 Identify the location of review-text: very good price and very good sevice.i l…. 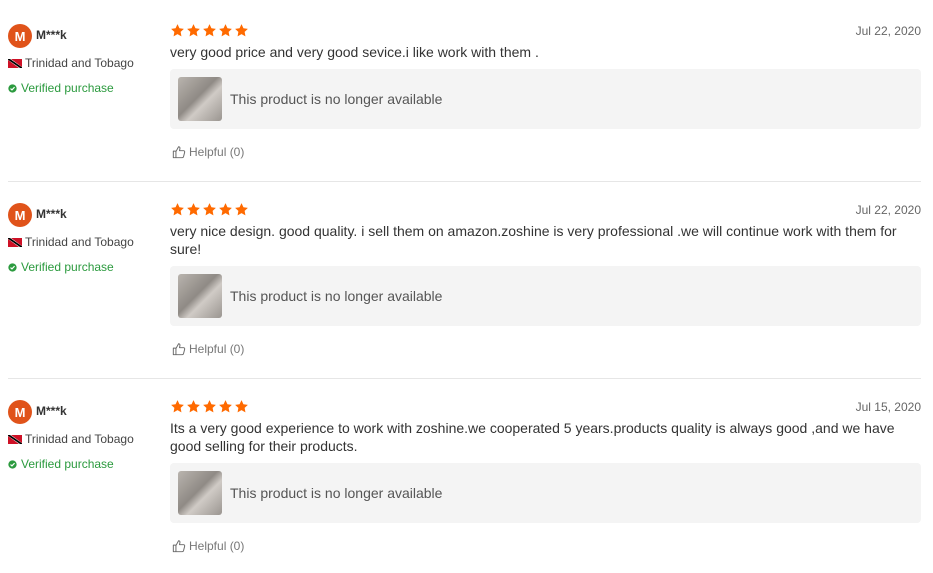
(354, 52).